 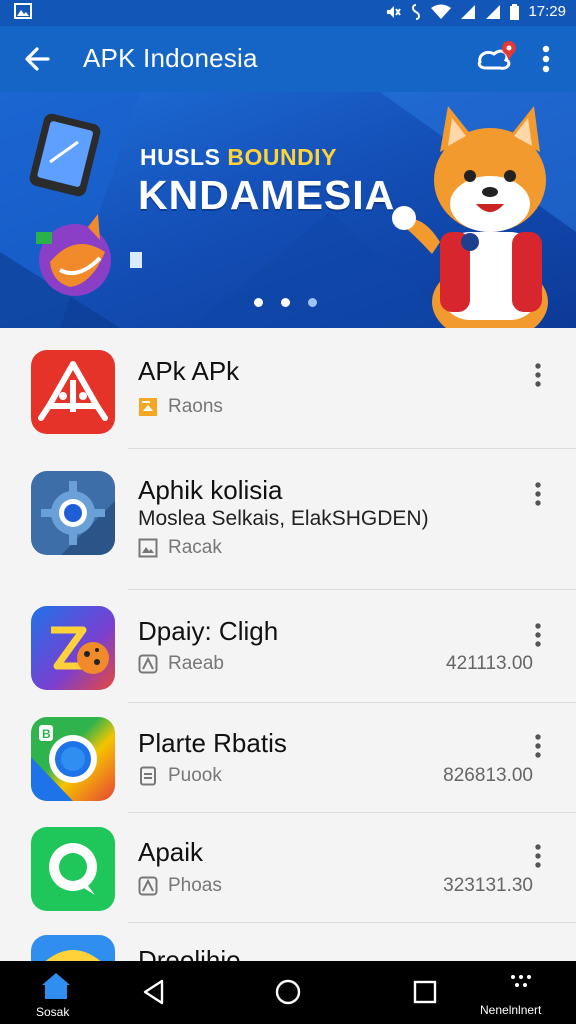 I want to click on app-meta: Phoas, so click(x=180, y=886).